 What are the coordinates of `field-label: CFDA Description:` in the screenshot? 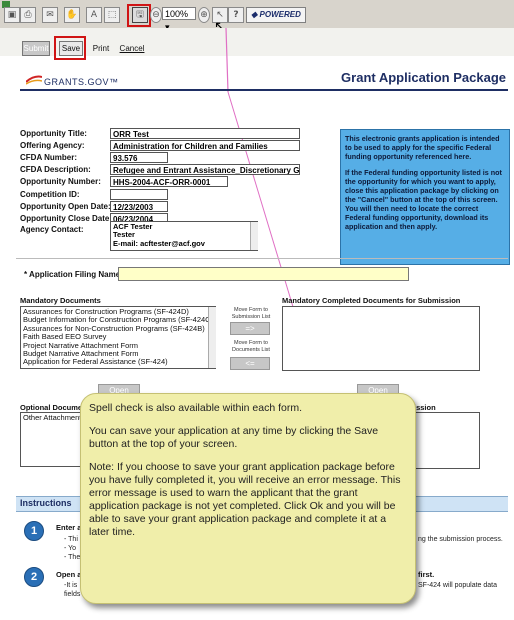 It's located at (55, 170).